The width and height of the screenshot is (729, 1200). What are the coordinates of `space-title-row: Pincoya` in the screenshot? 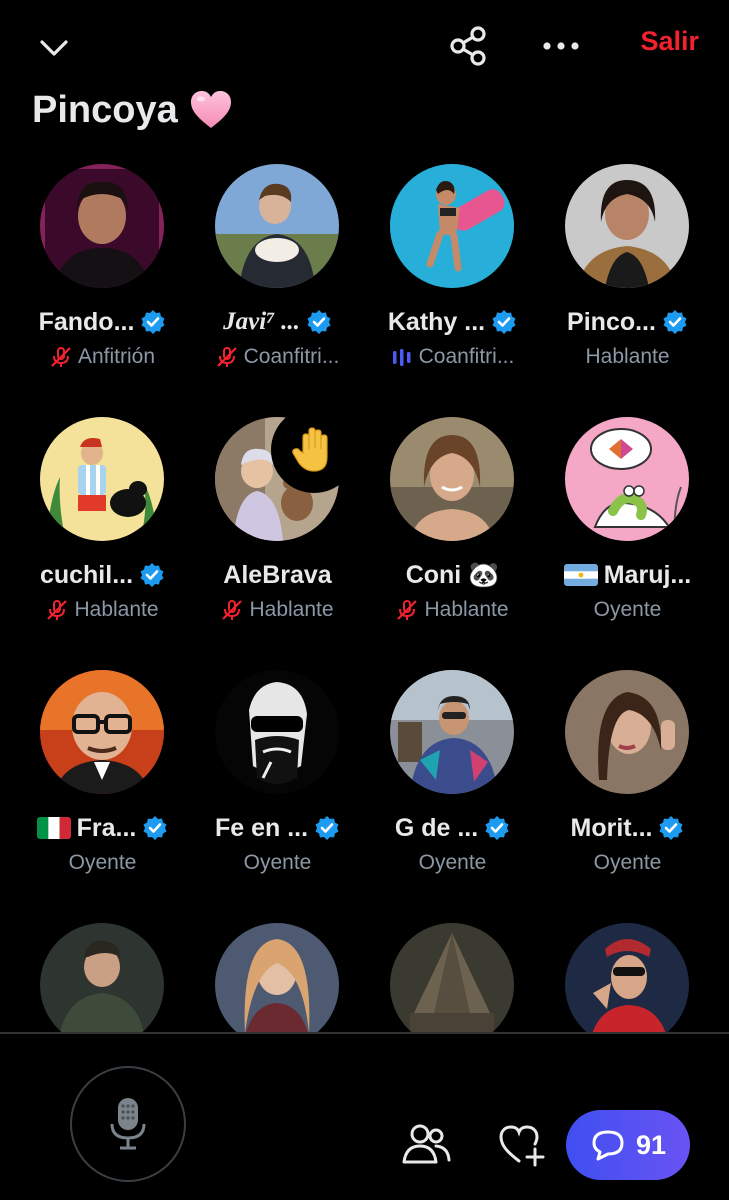 It's located at (133, 110).